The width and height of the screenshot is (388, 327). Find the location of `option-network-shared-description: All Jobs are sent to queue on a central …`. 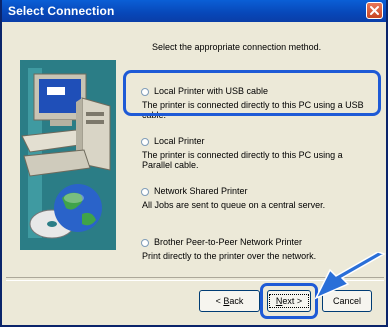

option-network-shared-description: All Jobs are sent to queue on a central … is located at coordinates (234, 205).